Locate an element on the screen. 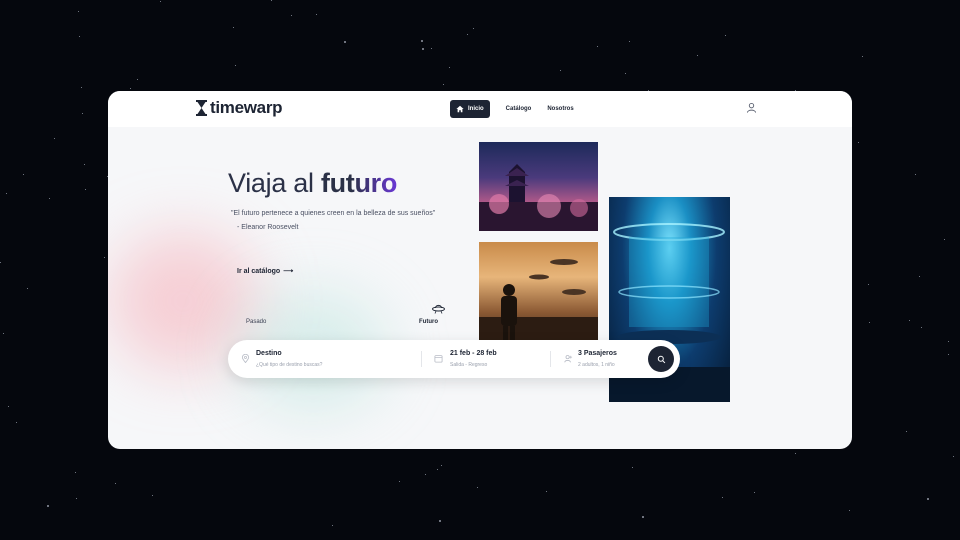 This screenshot has width=960, height=540. passengers-value: 3 Pasajeros is located at coordinates (597, 353).